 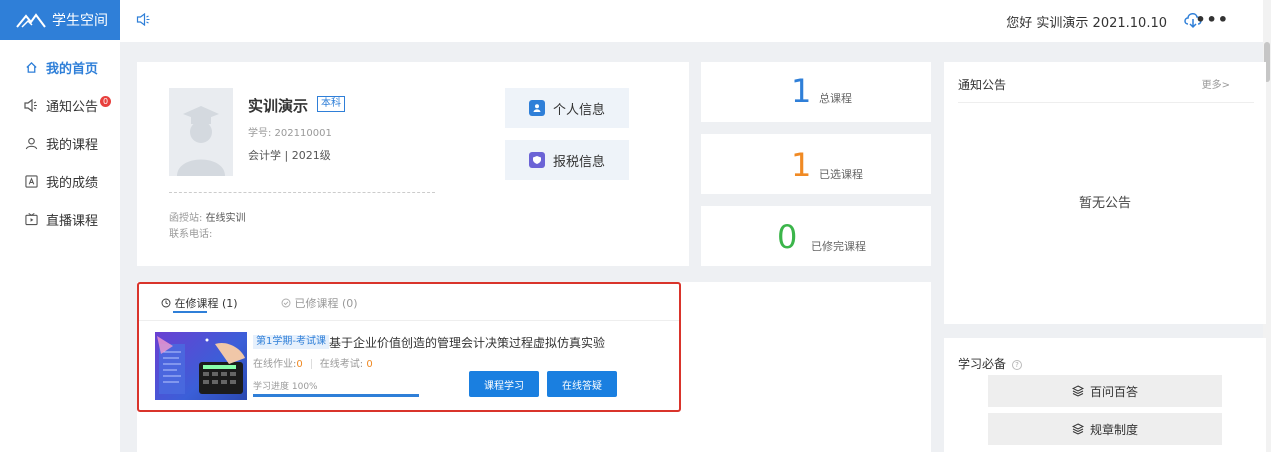 What do you see at coordinates (1017, 364) in the screenshot?
I see `help-icon: ?` at bounding box center [1017, 364].